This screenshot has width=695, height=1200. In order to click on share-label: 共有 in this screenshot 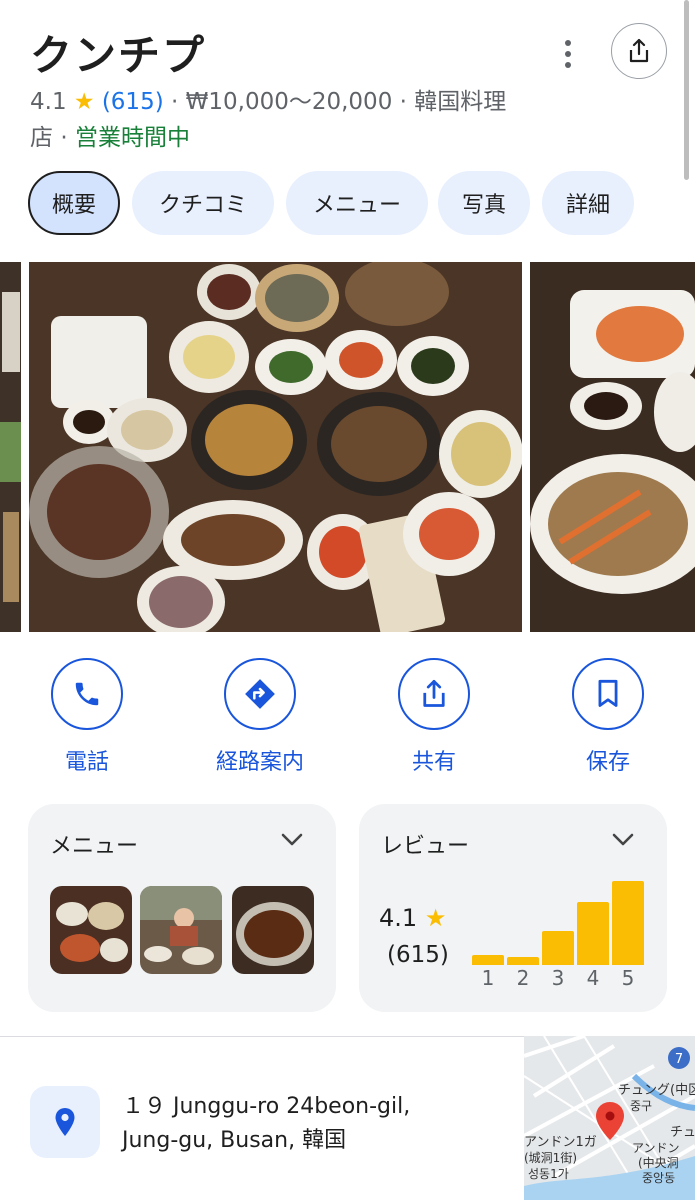, I will do `click(433, 762)`.